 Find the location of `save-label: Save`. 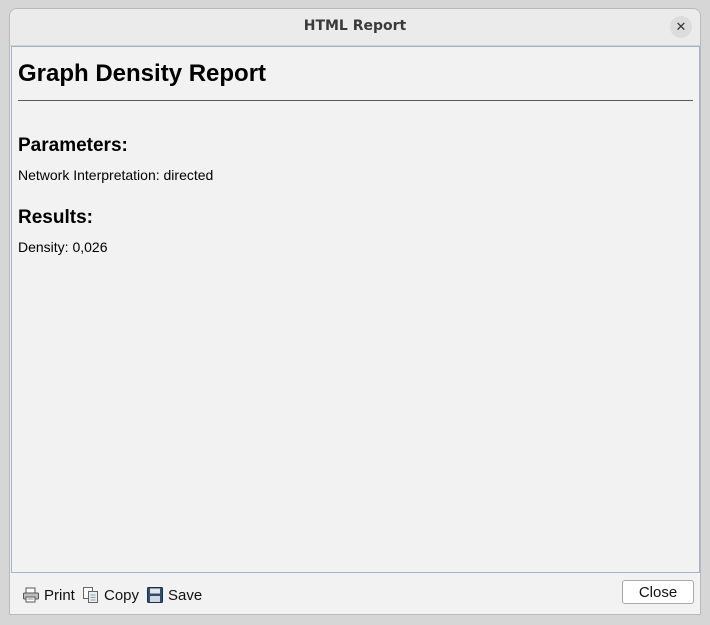

save-label: Save is located at coordinates (185, 595).